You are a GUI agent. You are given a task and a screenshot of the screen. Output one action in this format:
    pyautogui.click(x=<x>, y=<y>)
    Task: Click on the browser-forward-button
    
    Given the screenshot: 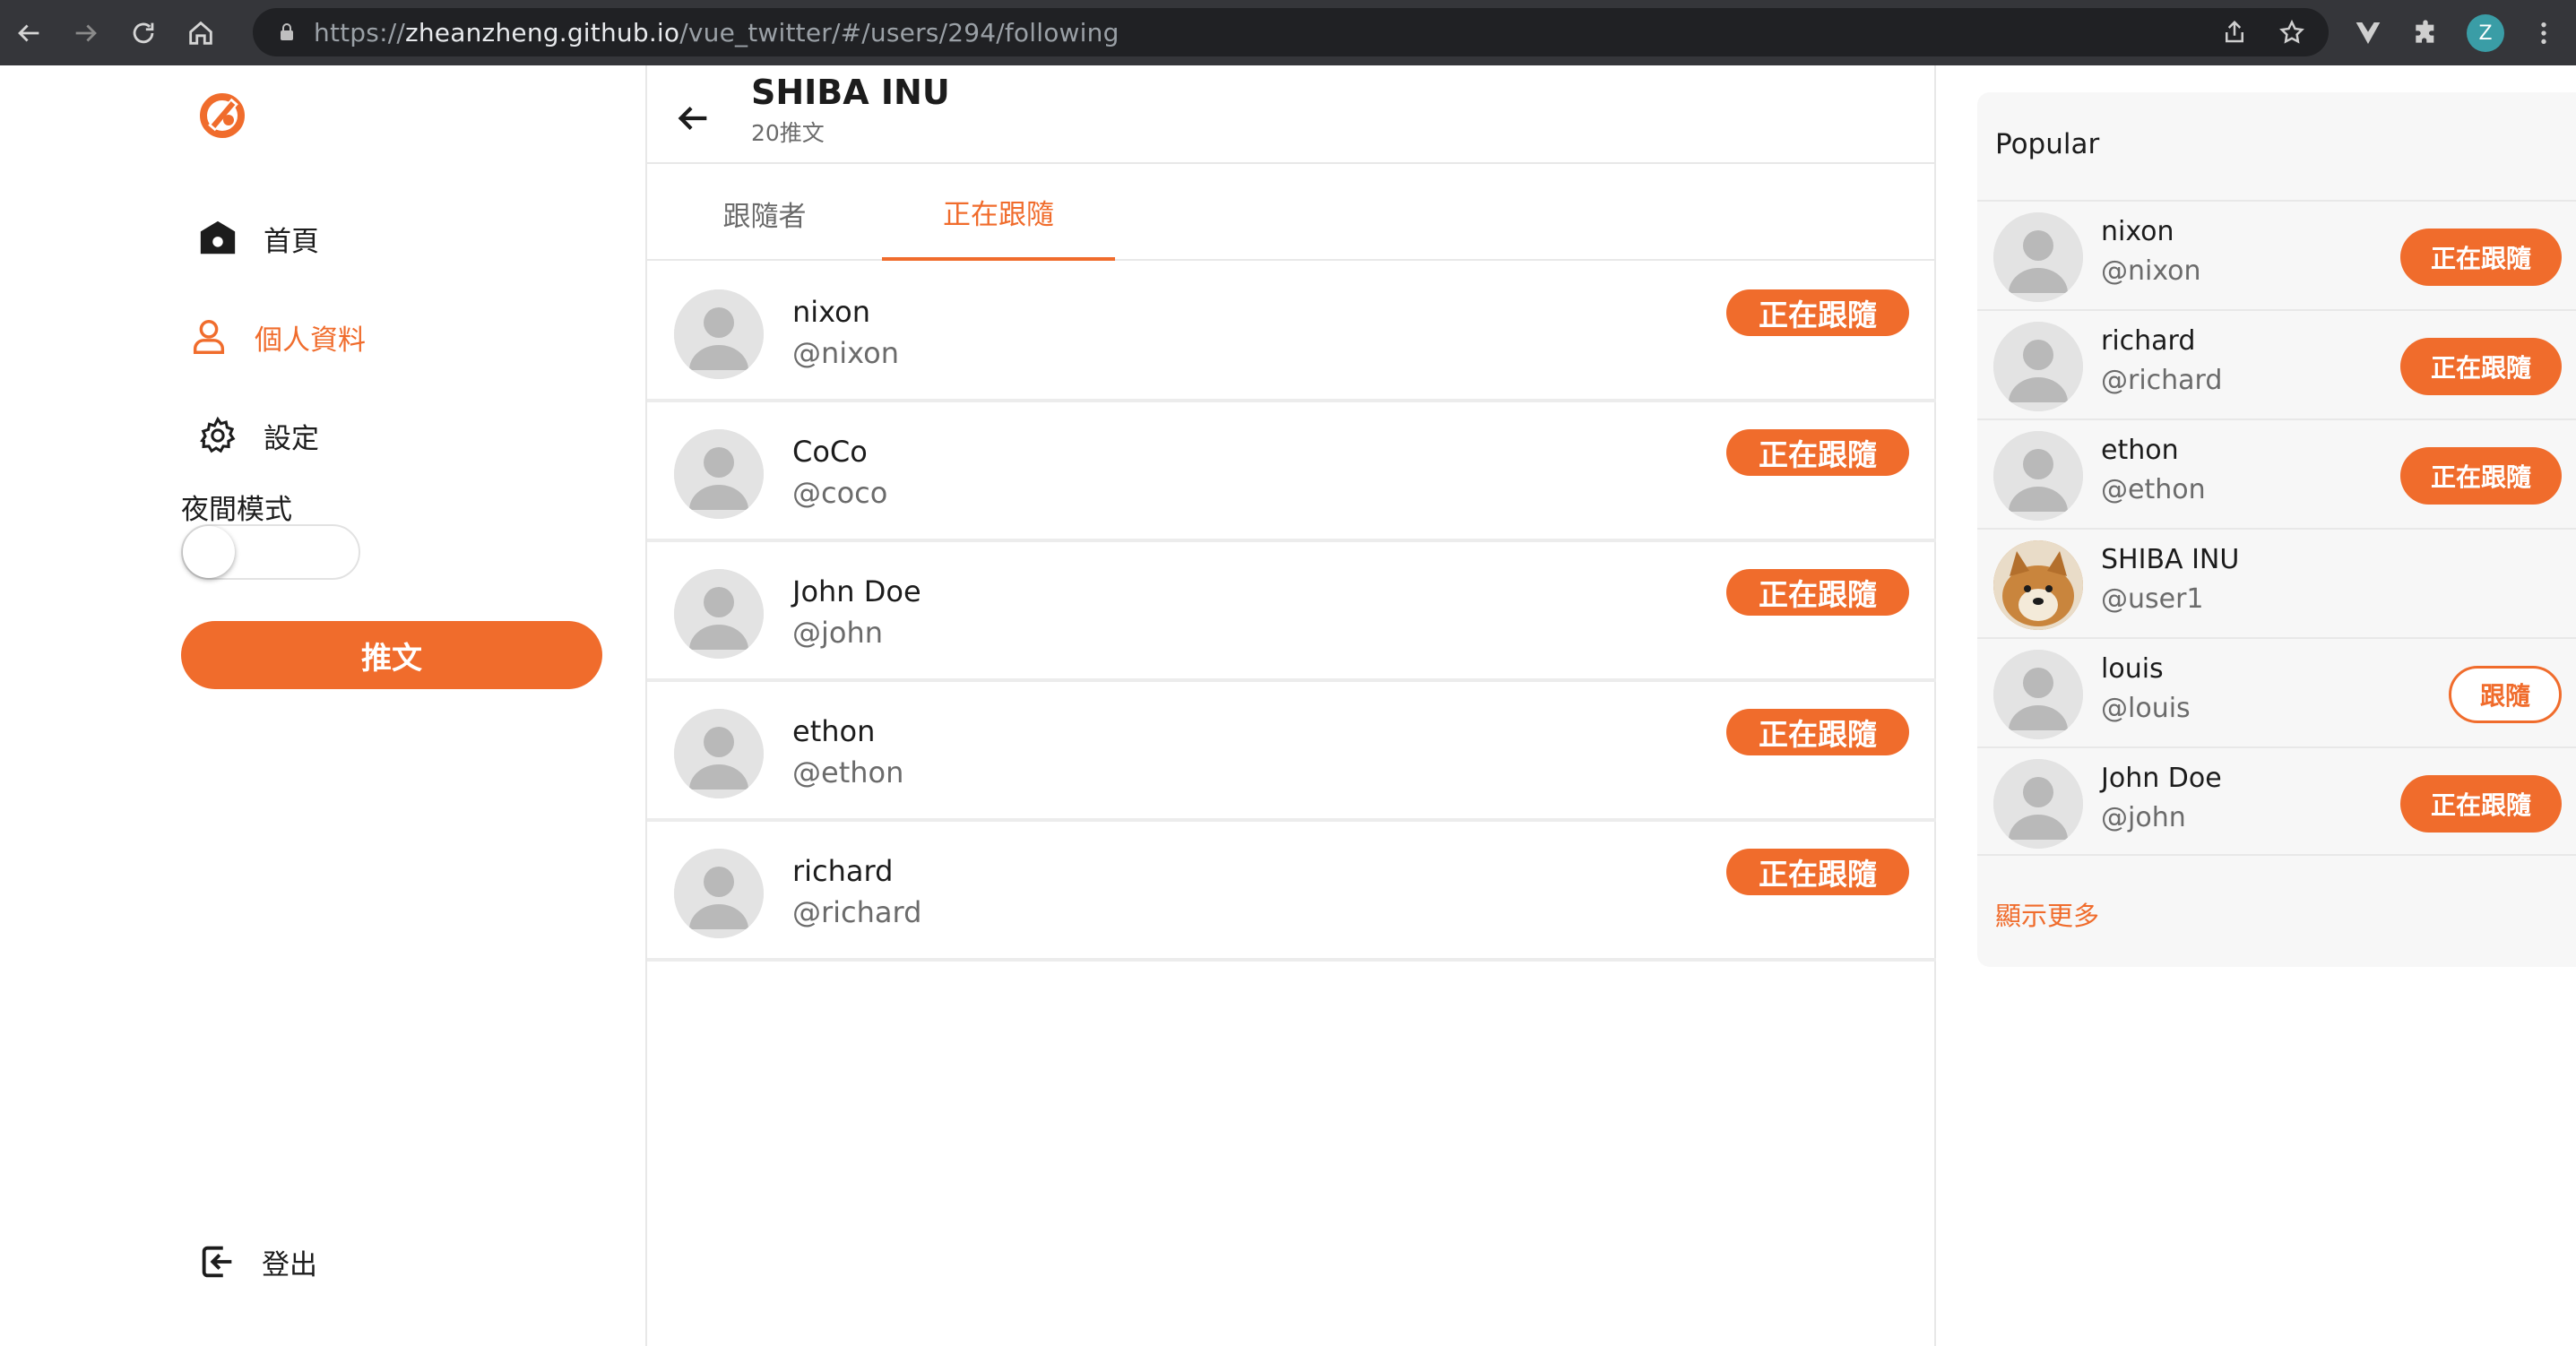 What is the action you would take?
    pyautogui.click(x=86, y=33)
    